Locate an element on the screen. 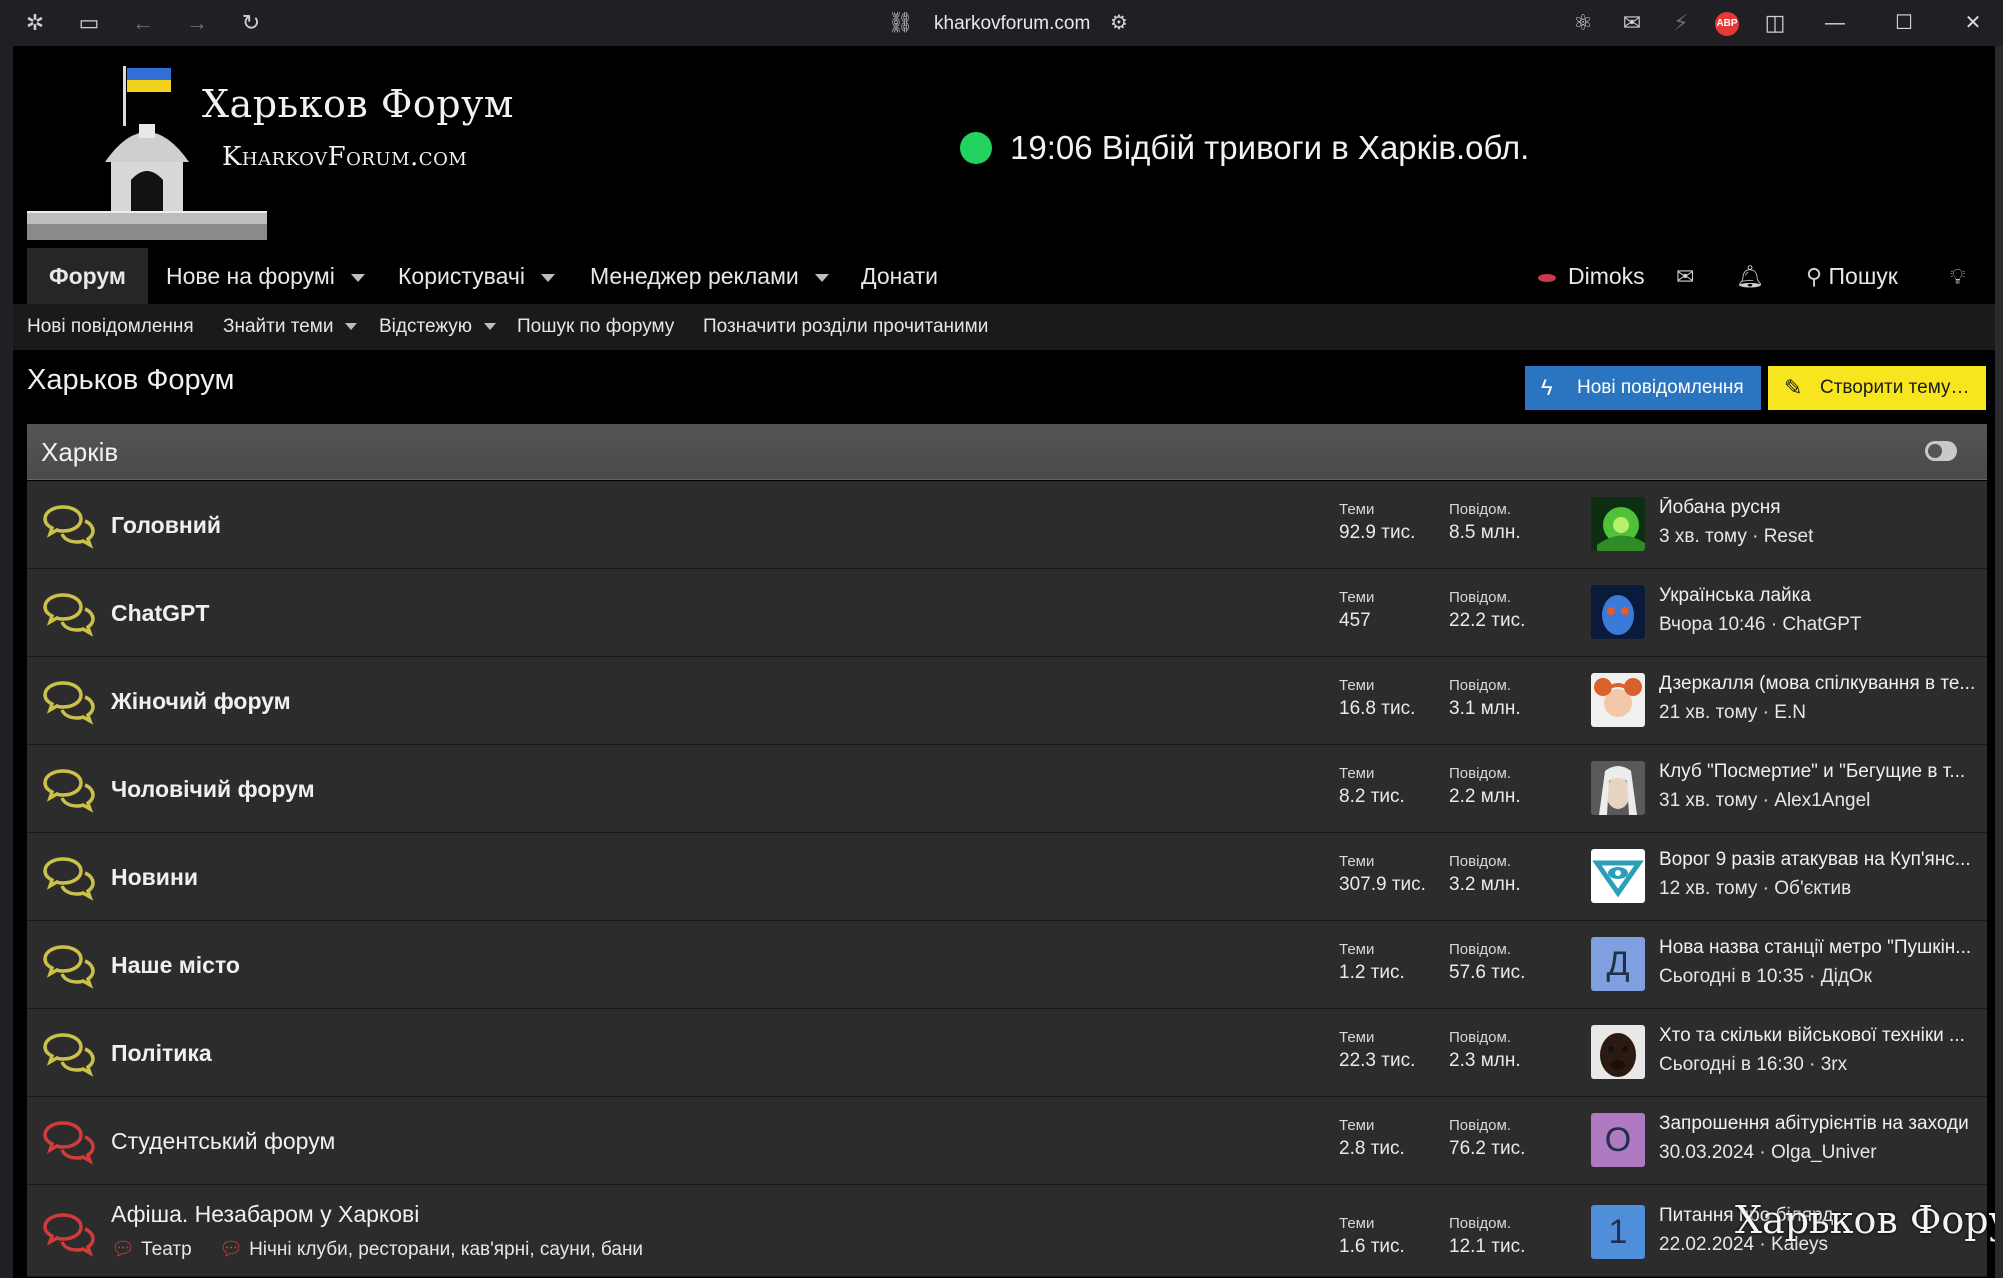  nav-tab-ad-manager: Менеджер реклами is located at coordinates (709, 276).